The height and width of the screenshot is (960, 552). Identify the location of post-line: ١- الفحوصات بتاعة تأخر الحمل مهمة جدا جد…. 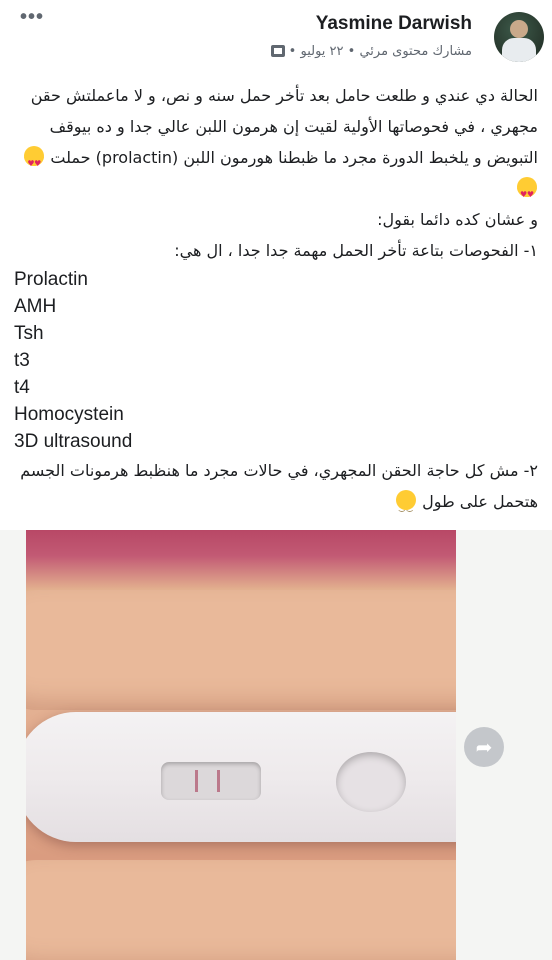
(356, 250).